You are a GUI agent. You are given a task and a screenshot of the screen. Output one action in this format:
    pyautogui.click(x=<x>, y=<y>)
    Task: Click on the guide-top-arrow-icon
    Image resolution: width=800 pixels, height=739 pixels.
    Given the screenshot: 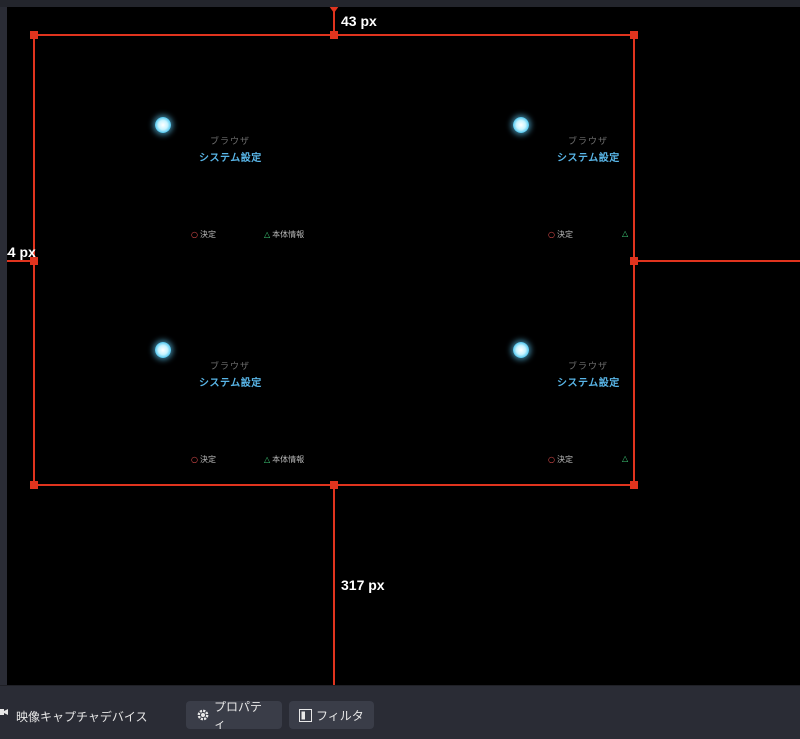 What is the action you would take?
    pyautogui.click(x=334, y=10)
    